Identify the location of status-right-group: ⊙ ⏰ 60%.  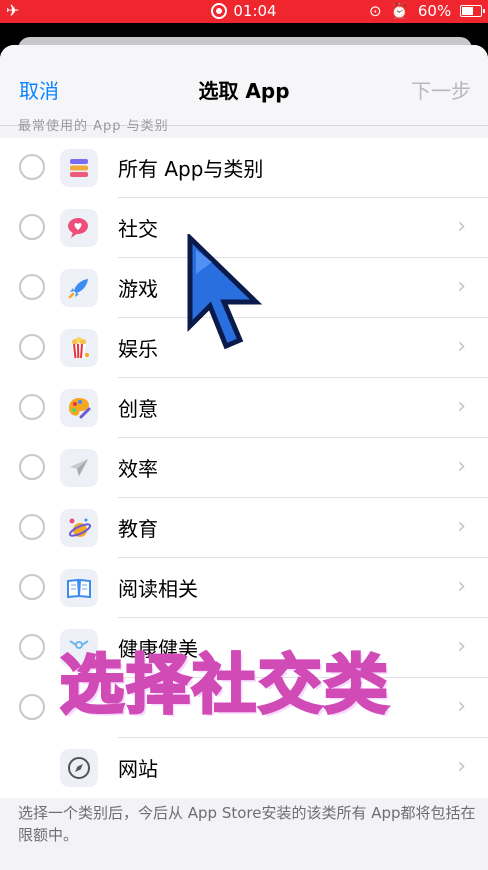
(425, 11).